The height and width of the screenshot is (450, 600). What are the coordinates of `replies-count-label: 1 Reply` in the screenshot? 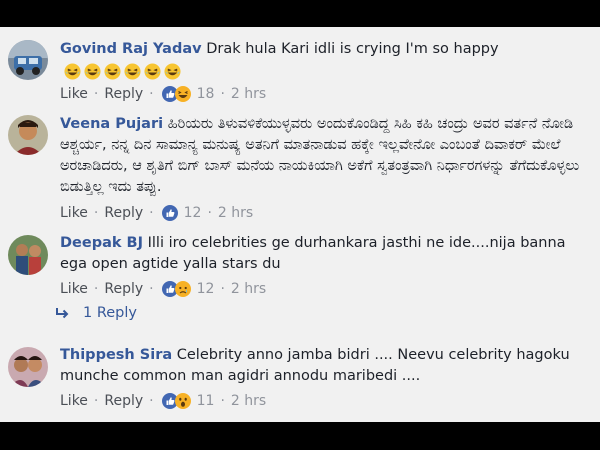 It's located at (110, 313).